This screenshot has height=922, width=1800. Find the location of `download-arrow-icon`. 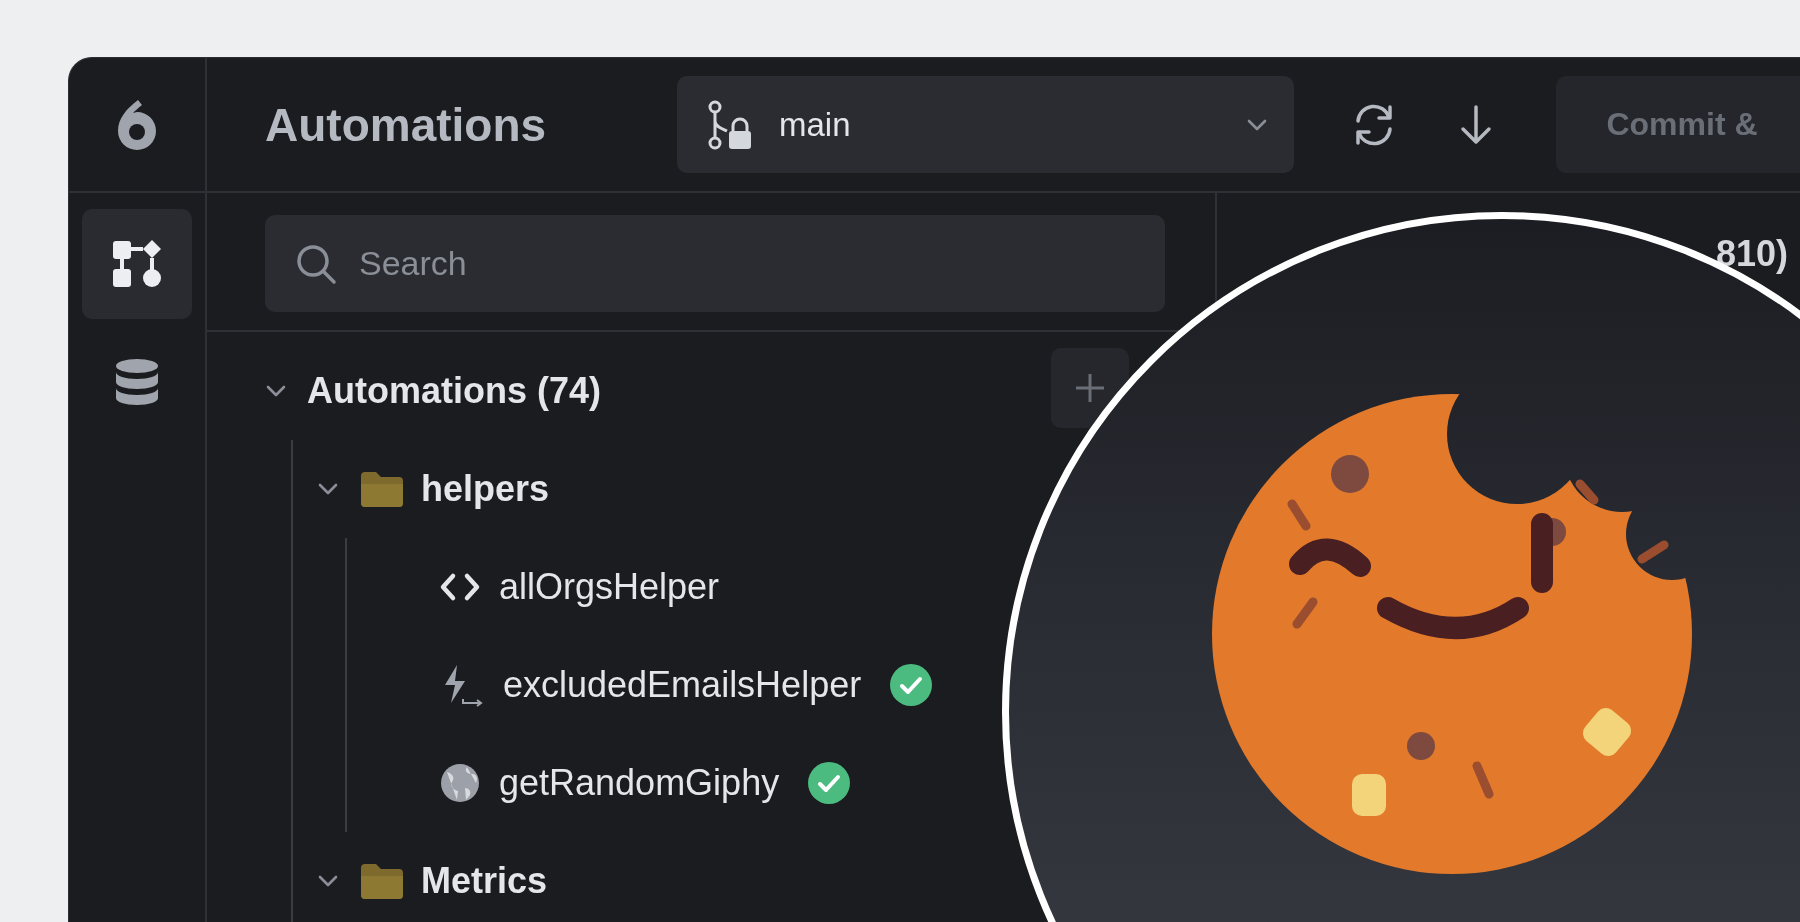

download-arrow-icon is located at coordinates (1476, 124).